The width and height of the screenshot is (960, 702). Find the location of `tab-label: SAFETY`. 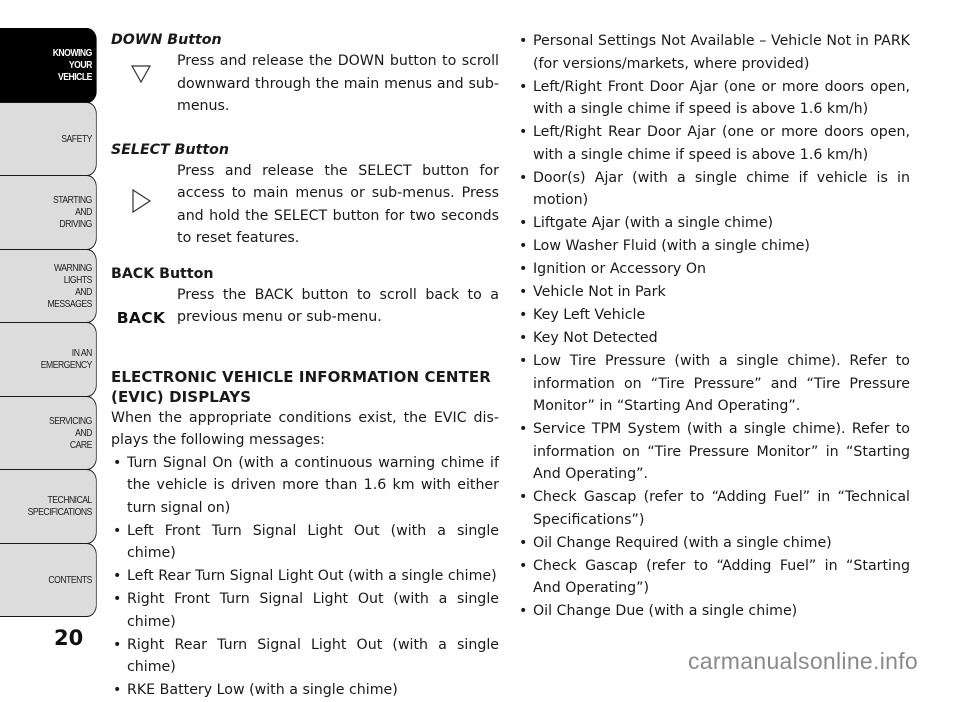

tab-label: SAFETY is located at coordinates (76, 138).